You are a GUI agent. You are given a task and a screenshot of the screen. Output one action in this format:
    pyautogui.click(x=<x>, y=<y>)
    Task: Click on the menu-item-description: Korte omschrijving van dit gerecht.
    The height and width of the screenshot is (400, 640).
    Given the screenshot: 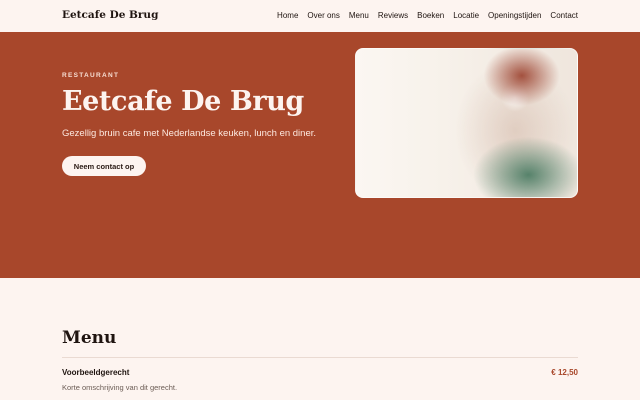 What is the action you would take?
    pyautogui.click(x=120, y=387)
    